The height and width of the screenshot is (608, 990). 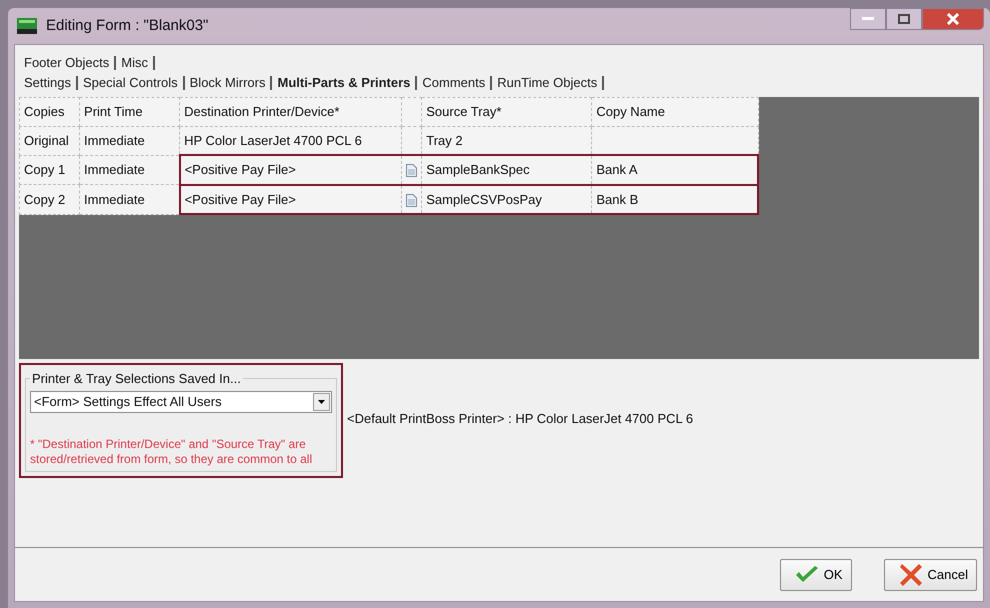 I want to click on checkmark-icon, so click(x=806, y=575).